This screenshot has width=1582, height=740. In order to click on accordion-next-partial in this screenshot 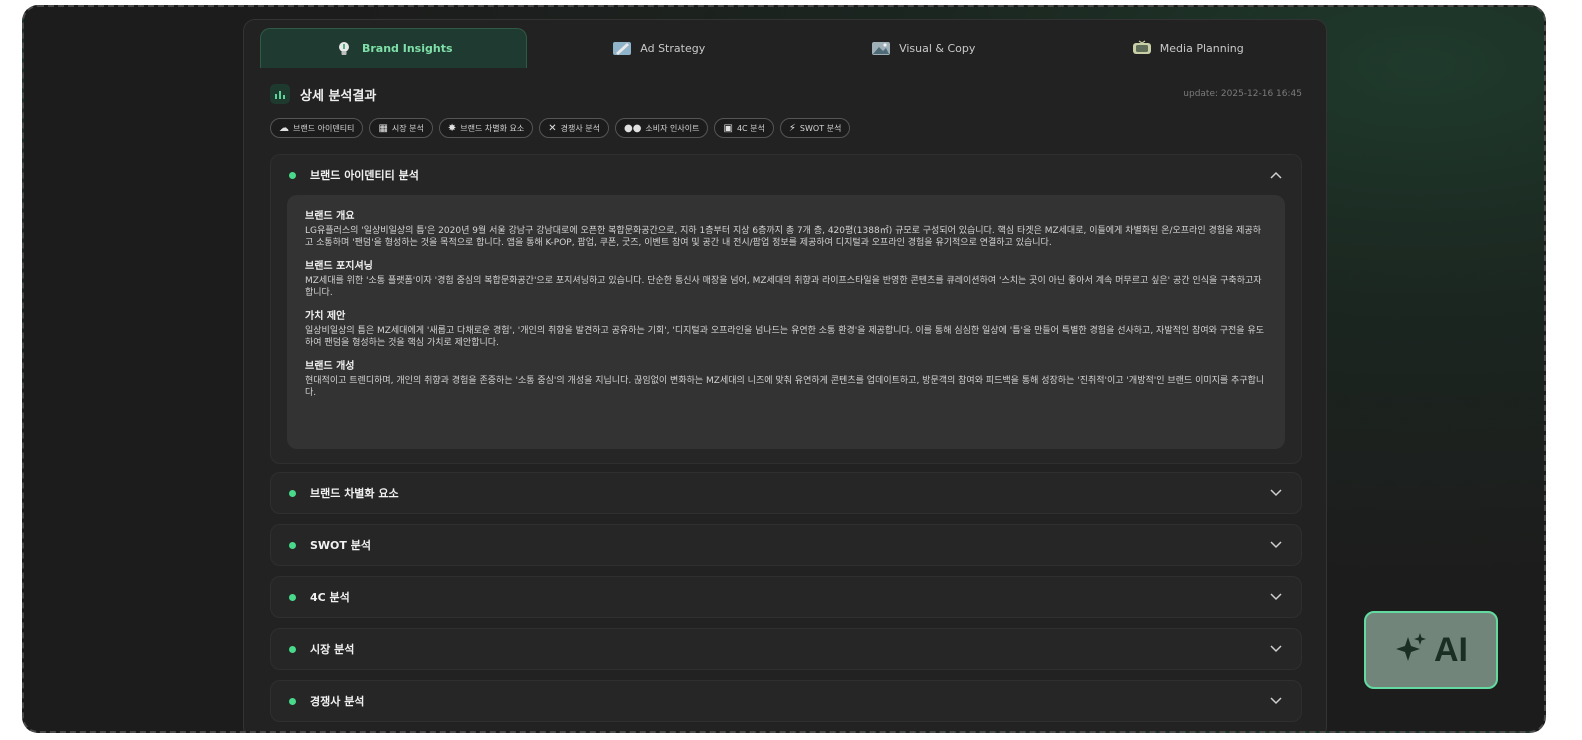, I will do `click(786, 732)`.